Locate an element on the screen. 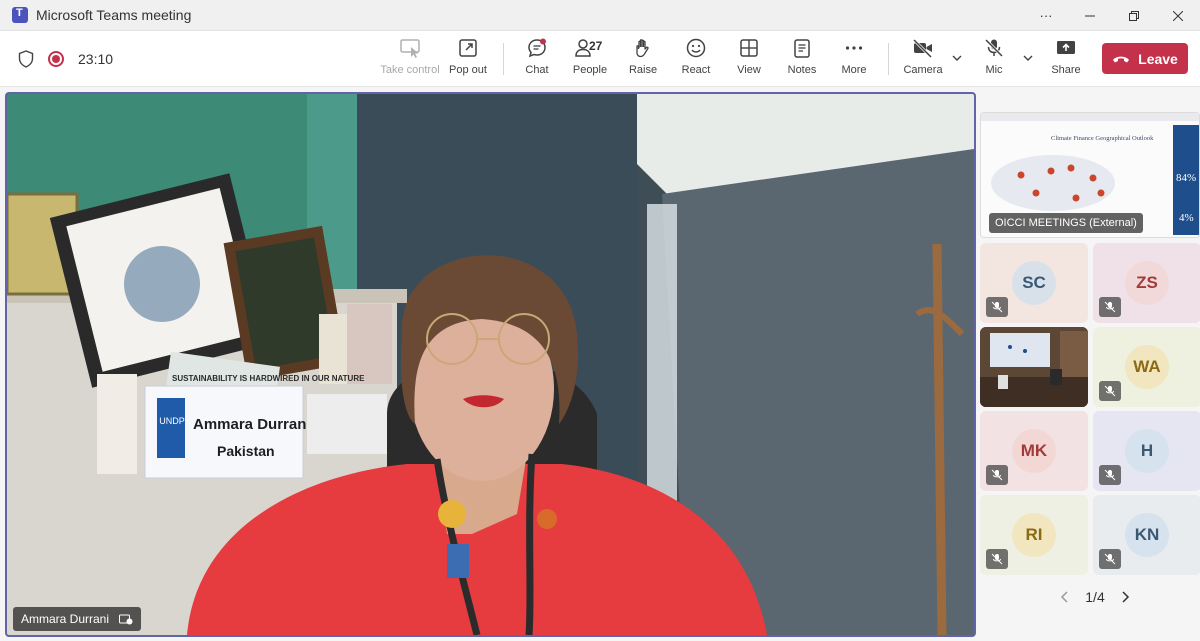 Image resolution: width=1200 pixels, height=641 pixels. avatar: KN is located at coordinates (1147, 535).